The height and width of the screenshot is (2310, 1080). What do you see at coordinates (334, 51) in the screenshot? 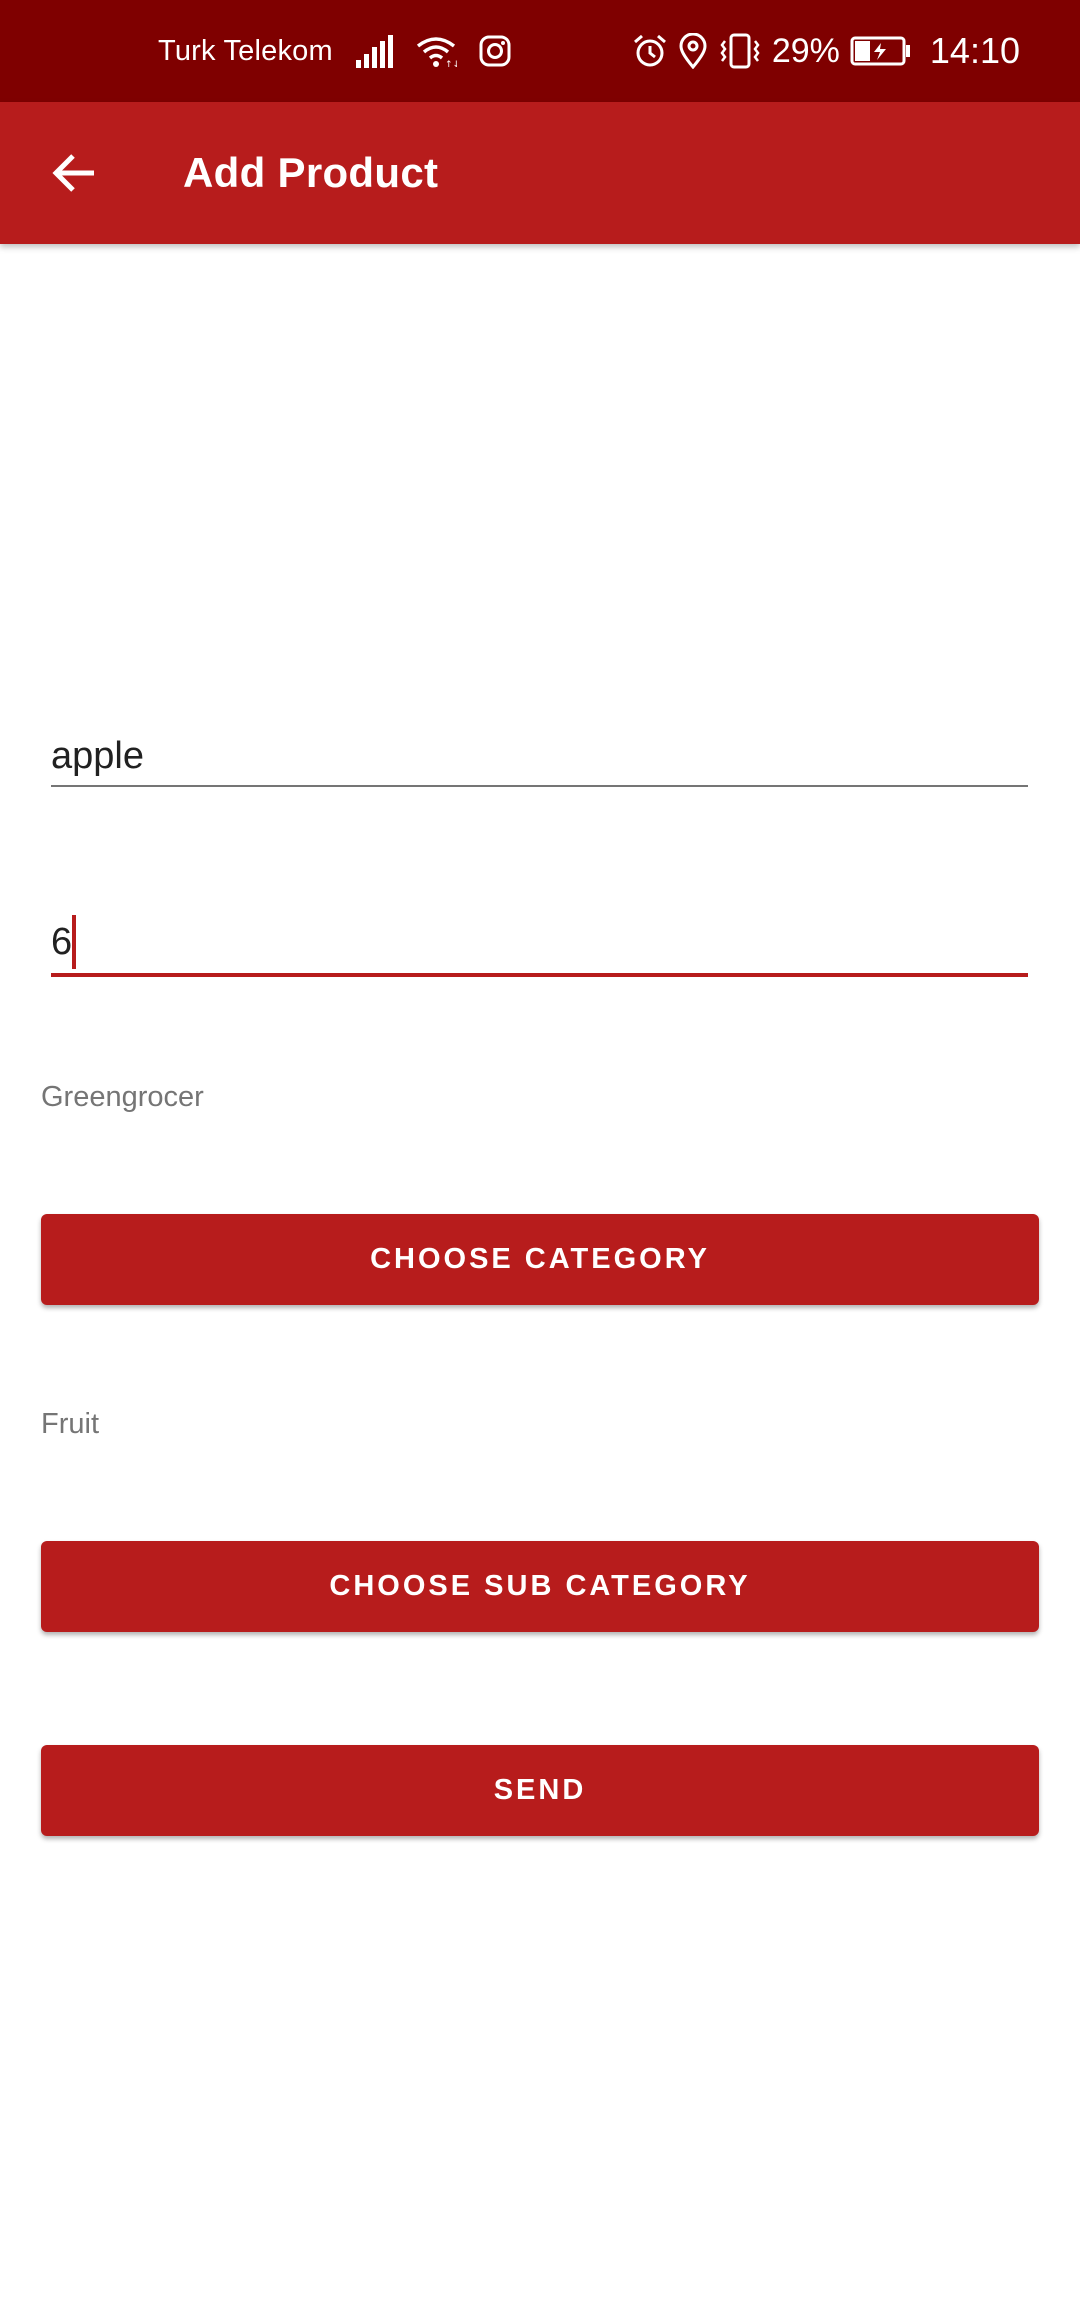
I see `status-left: Turk Telekom ↑↓` at bounding box center [334, 51].